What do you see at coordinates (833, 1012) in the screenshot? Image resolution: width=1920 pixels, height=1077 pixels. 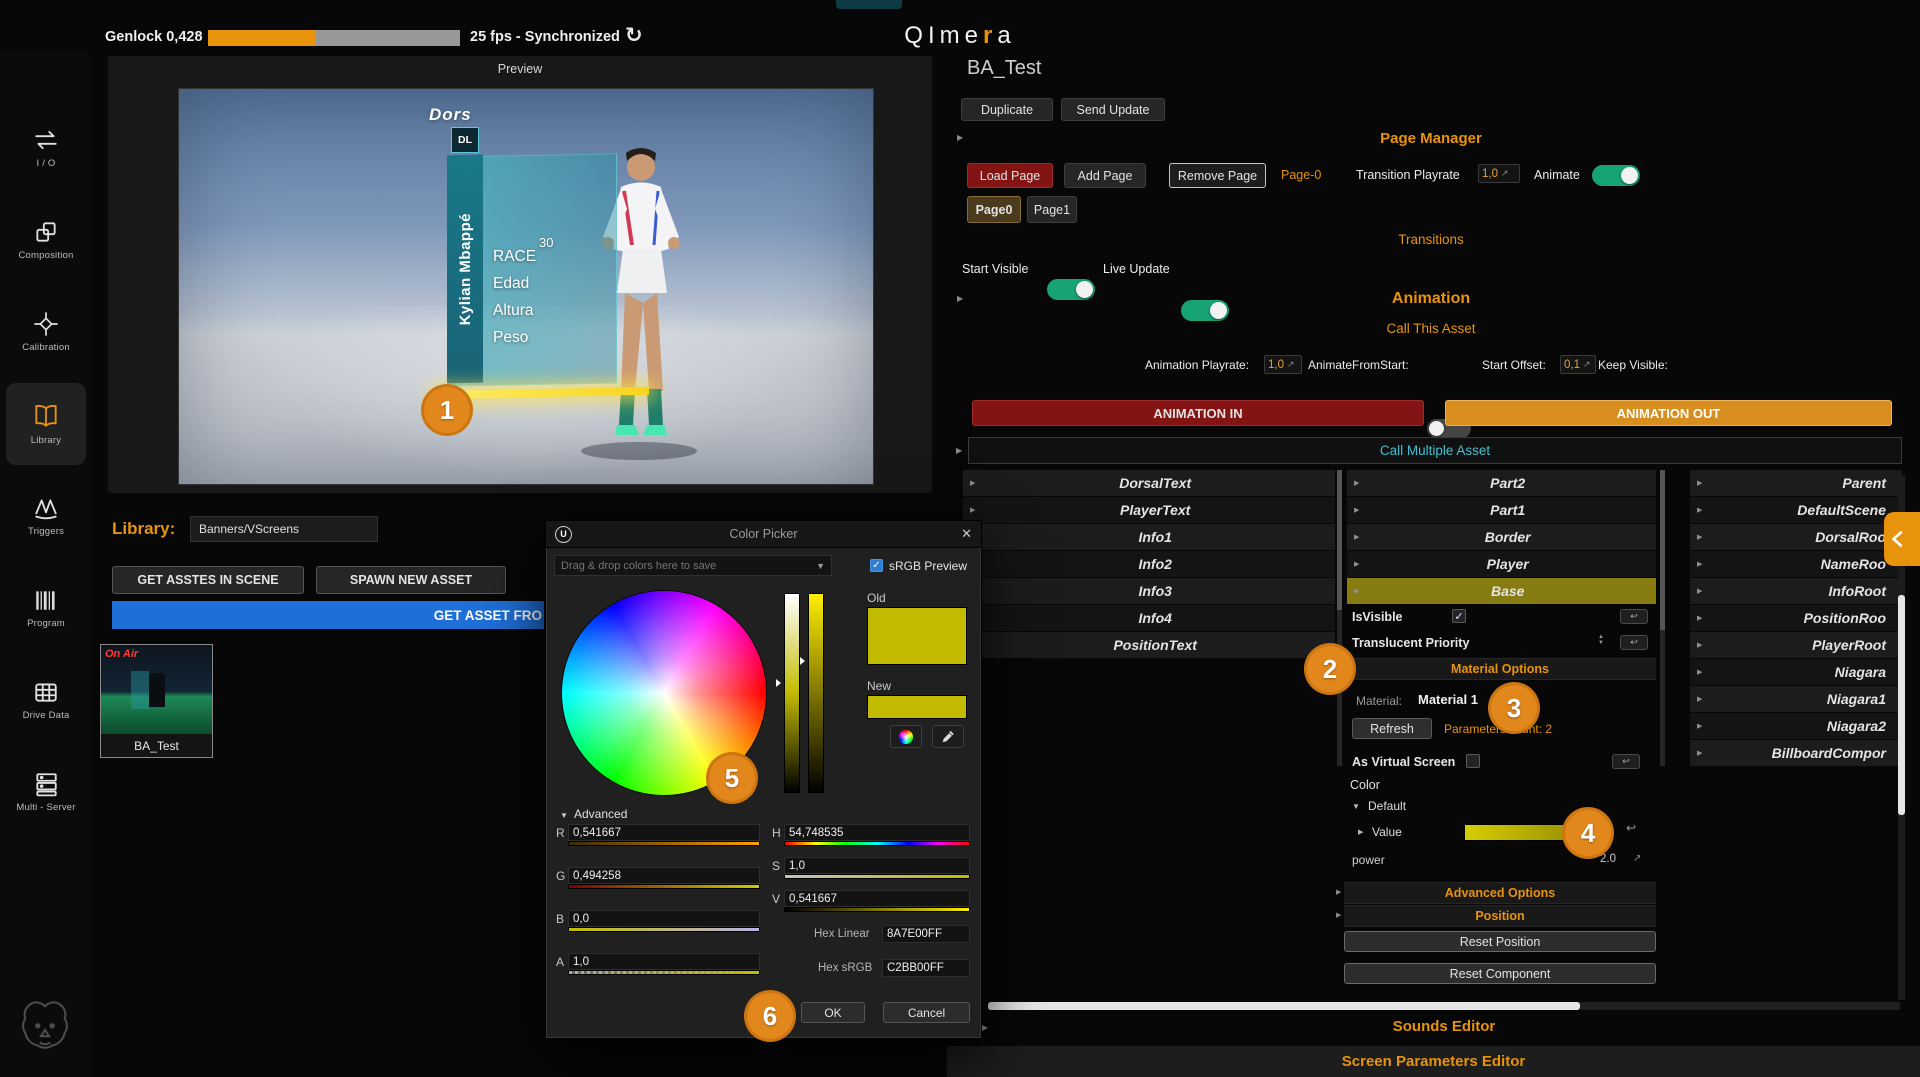 I see `ok-button: OK` at bounding box center [833, 1012].